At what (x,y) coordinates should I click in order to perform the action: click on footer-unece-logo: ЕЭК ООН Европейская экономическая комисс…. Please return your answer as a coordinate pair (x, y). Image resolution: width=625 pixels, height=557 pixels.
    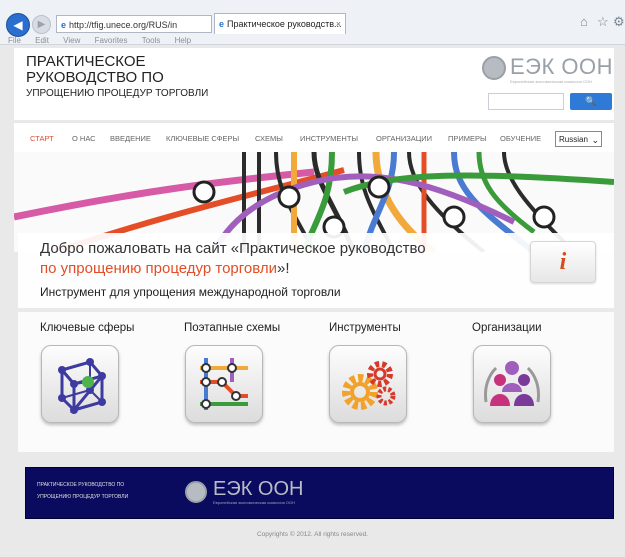
    Looking at the image, I should click on (253, 492).